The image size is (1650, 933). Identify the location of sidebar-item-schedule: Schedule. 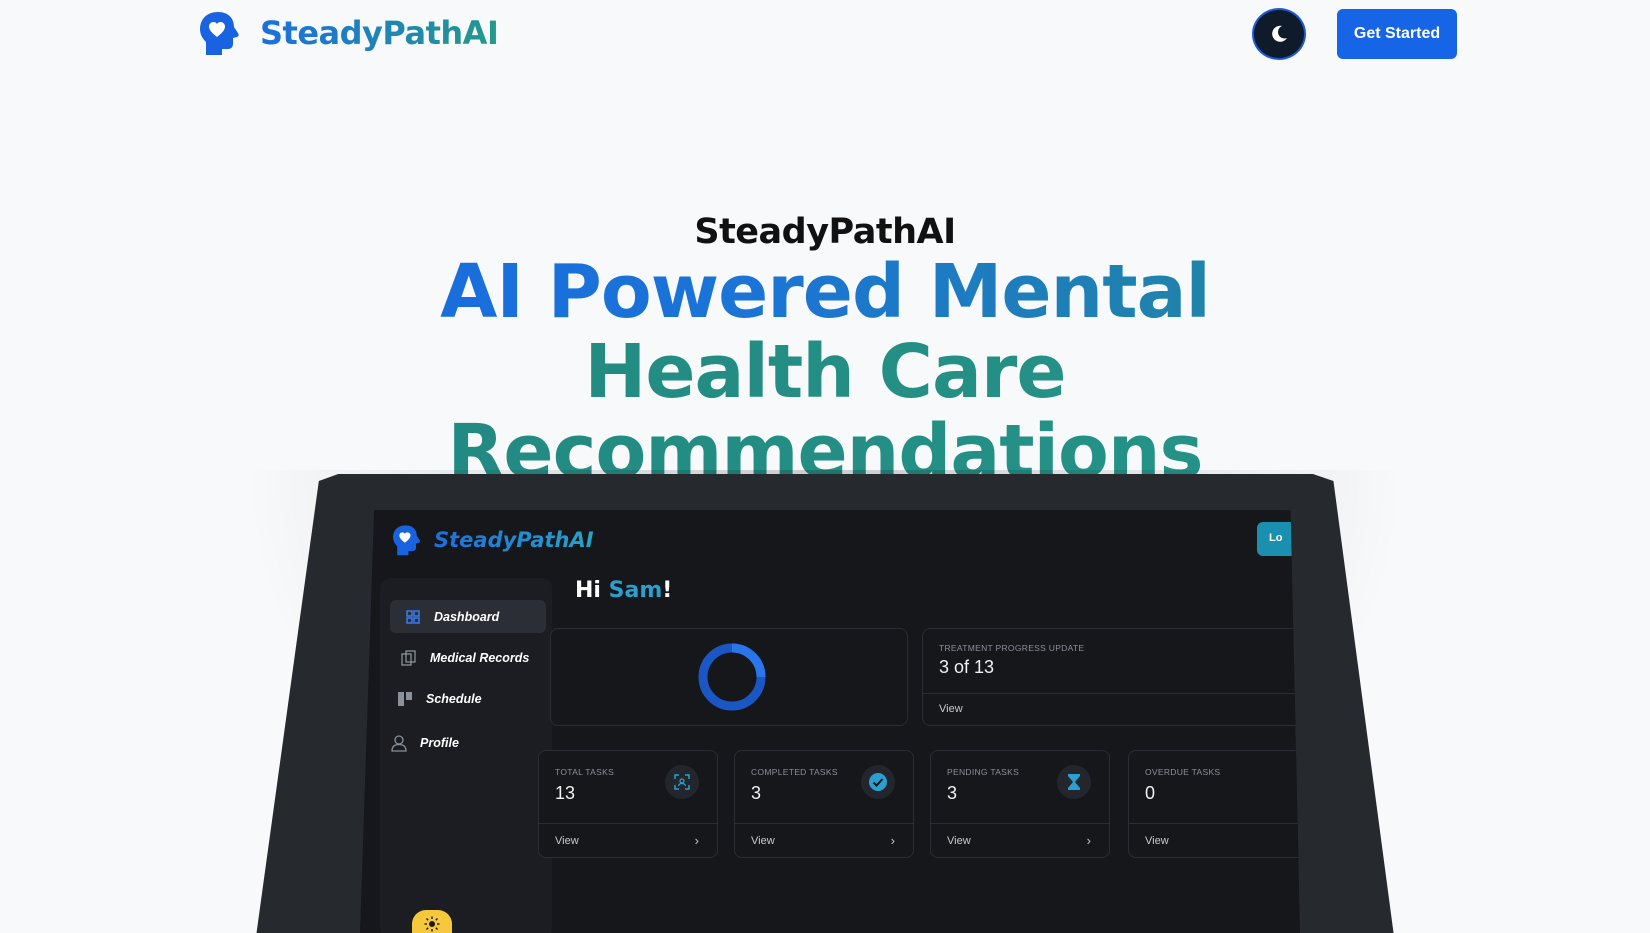
(462, 698).